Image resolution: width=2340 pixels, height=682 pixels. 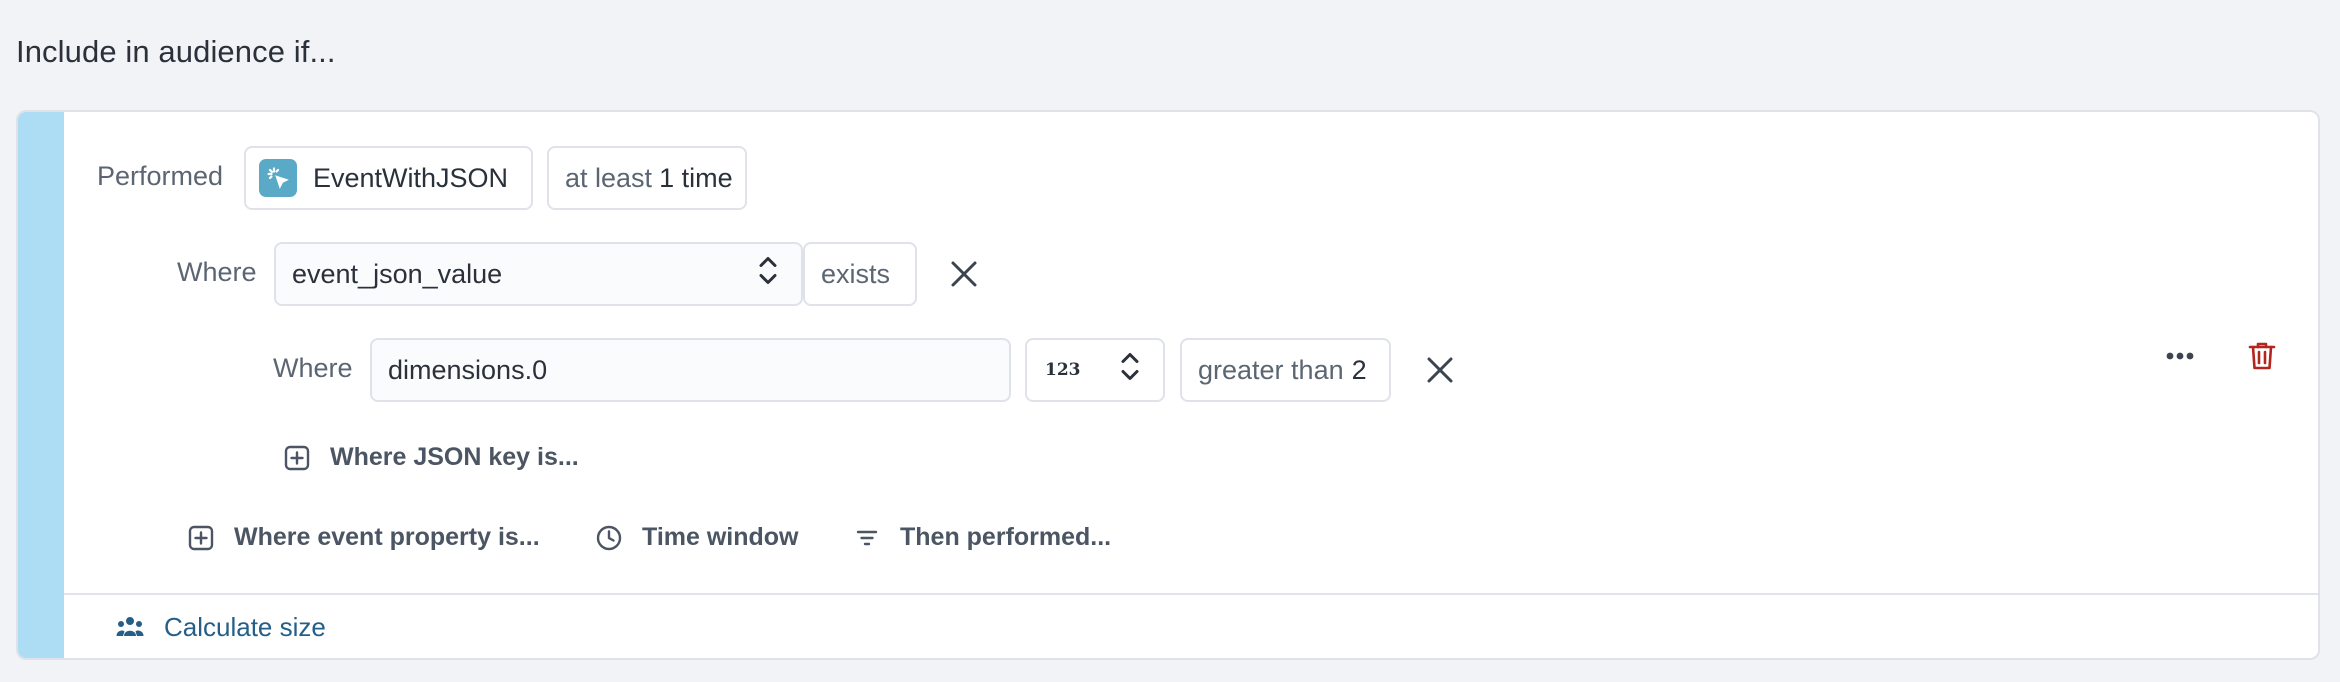 I want to click on condition-accent-bar, so click(x=41, y=385).